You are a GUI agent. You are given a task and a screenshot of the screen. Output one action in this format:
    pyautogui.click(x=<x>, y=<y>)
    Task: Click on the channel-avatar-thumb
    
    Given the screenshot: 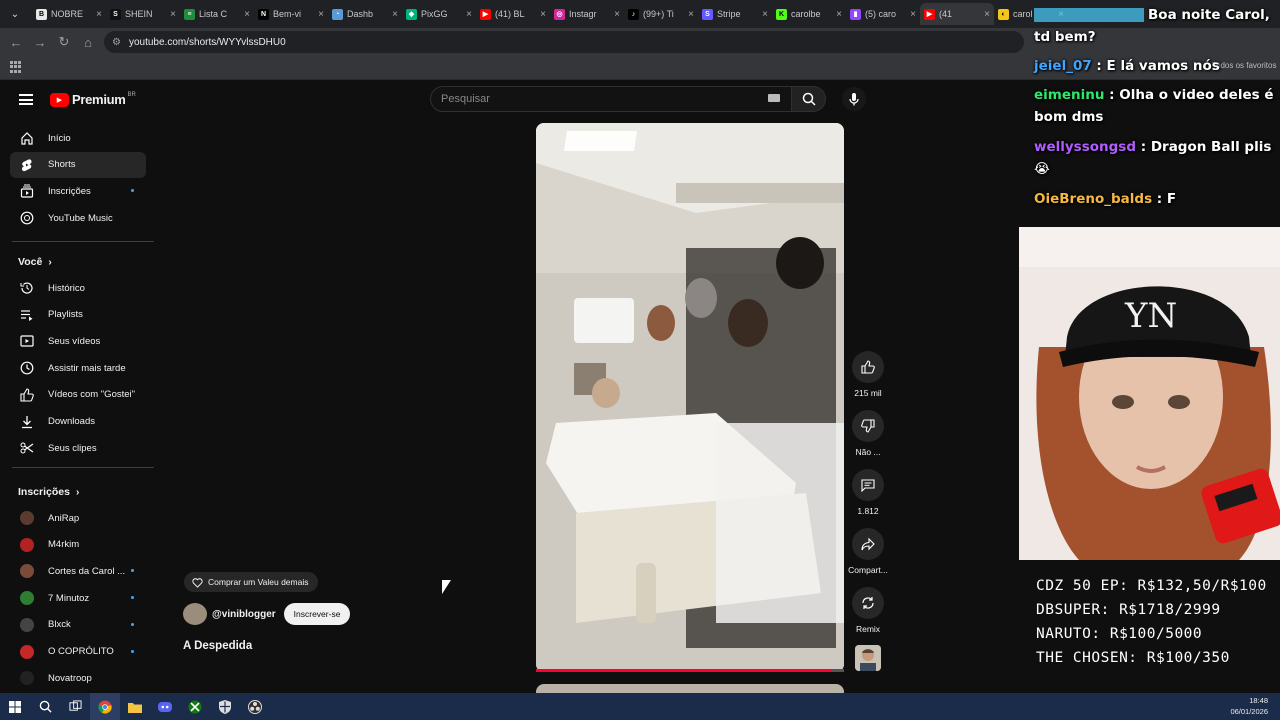 What is the action you would take?
    pyautogui.click(x=868, y=658)
    